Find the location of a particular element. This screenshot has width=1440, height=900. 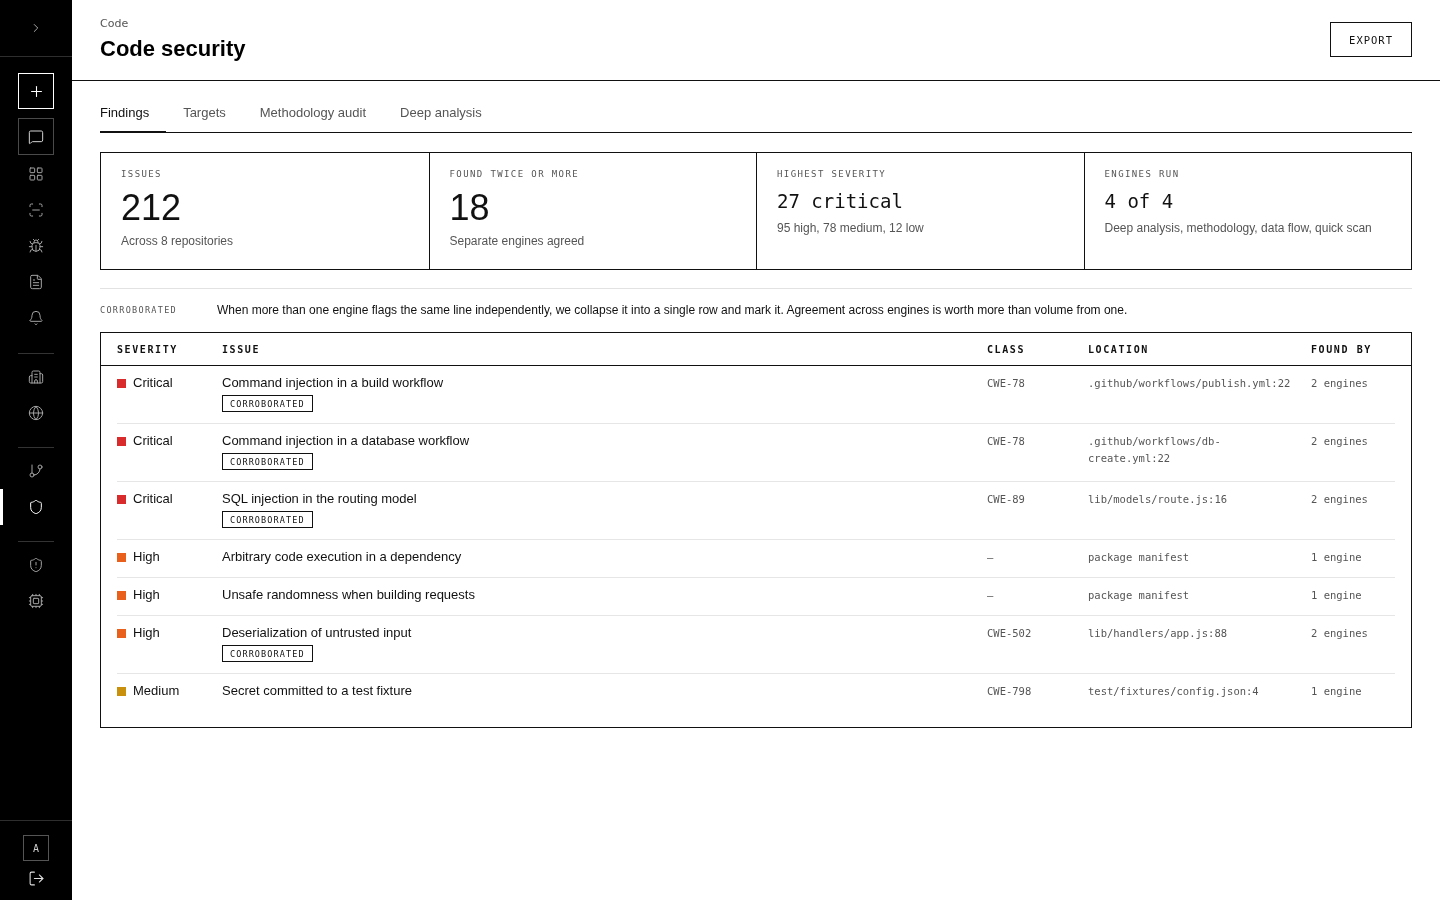

bug-icon is located at coordinates (36, 246).